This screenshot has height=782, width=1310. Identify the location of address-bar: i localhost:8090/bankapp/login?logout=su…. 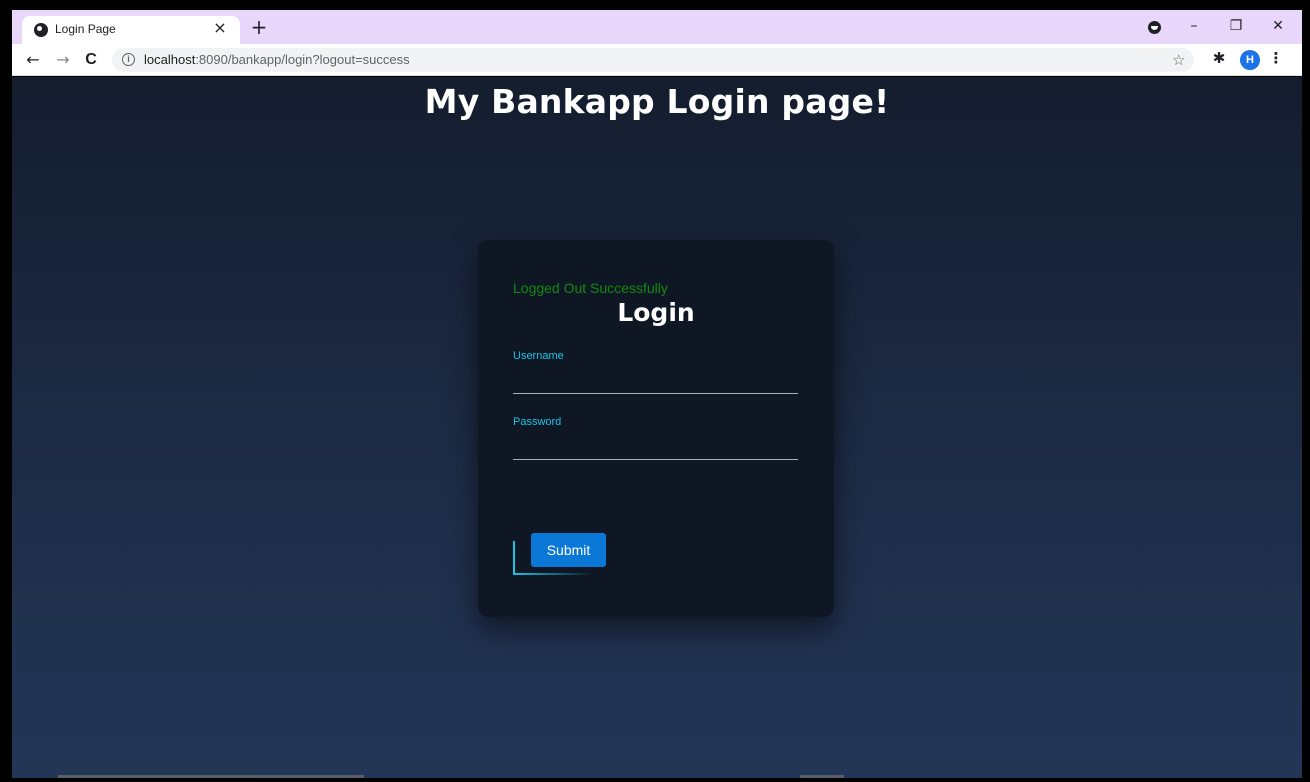
(653, 60).